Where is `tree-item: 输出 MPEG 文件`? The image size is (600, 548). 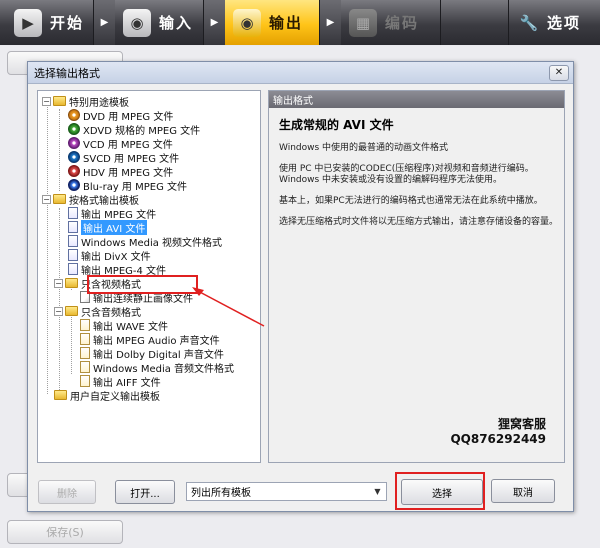
tree-item: 输出 MPEG 文件 is located at coordinates (112, 213).